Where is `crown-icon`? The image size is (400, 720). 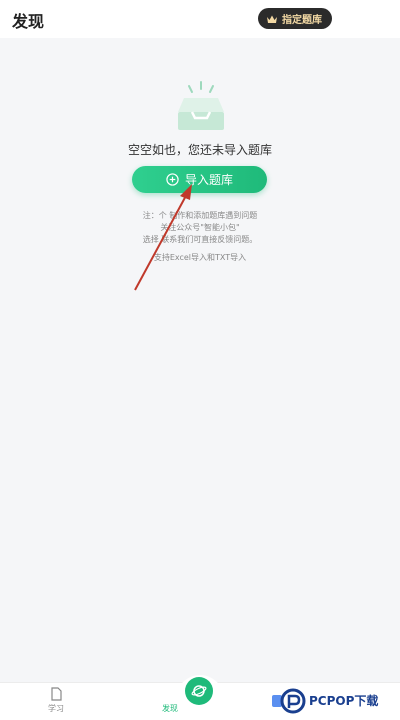
crown-icon is located at coordinates (272, 19).